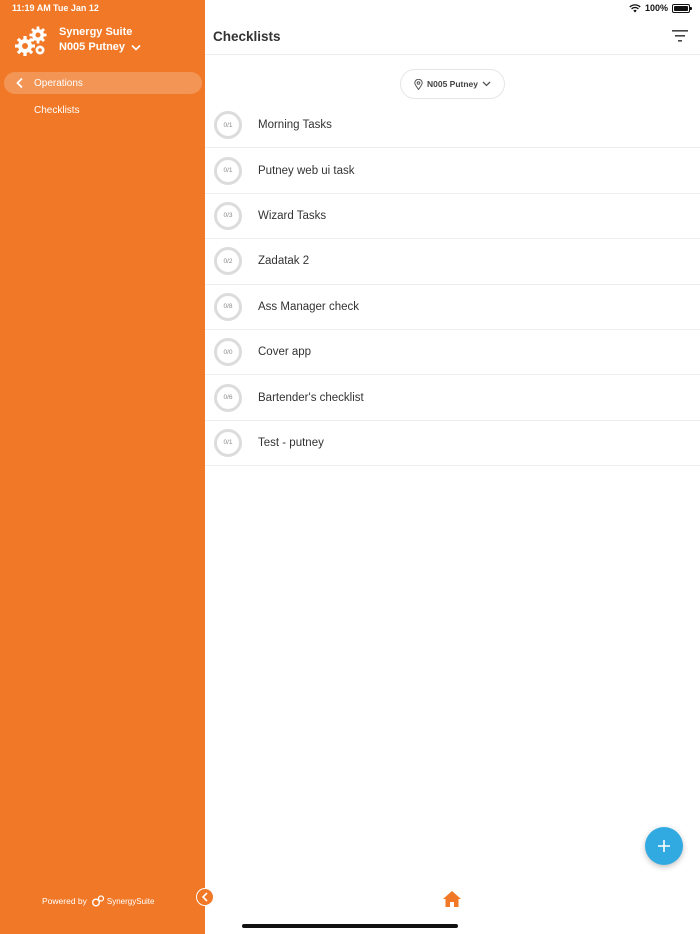 The width and height of the screenshot is (700, 934). I want to click on checklist-row: 0/1 Morning Tasks, so click(452, 126).